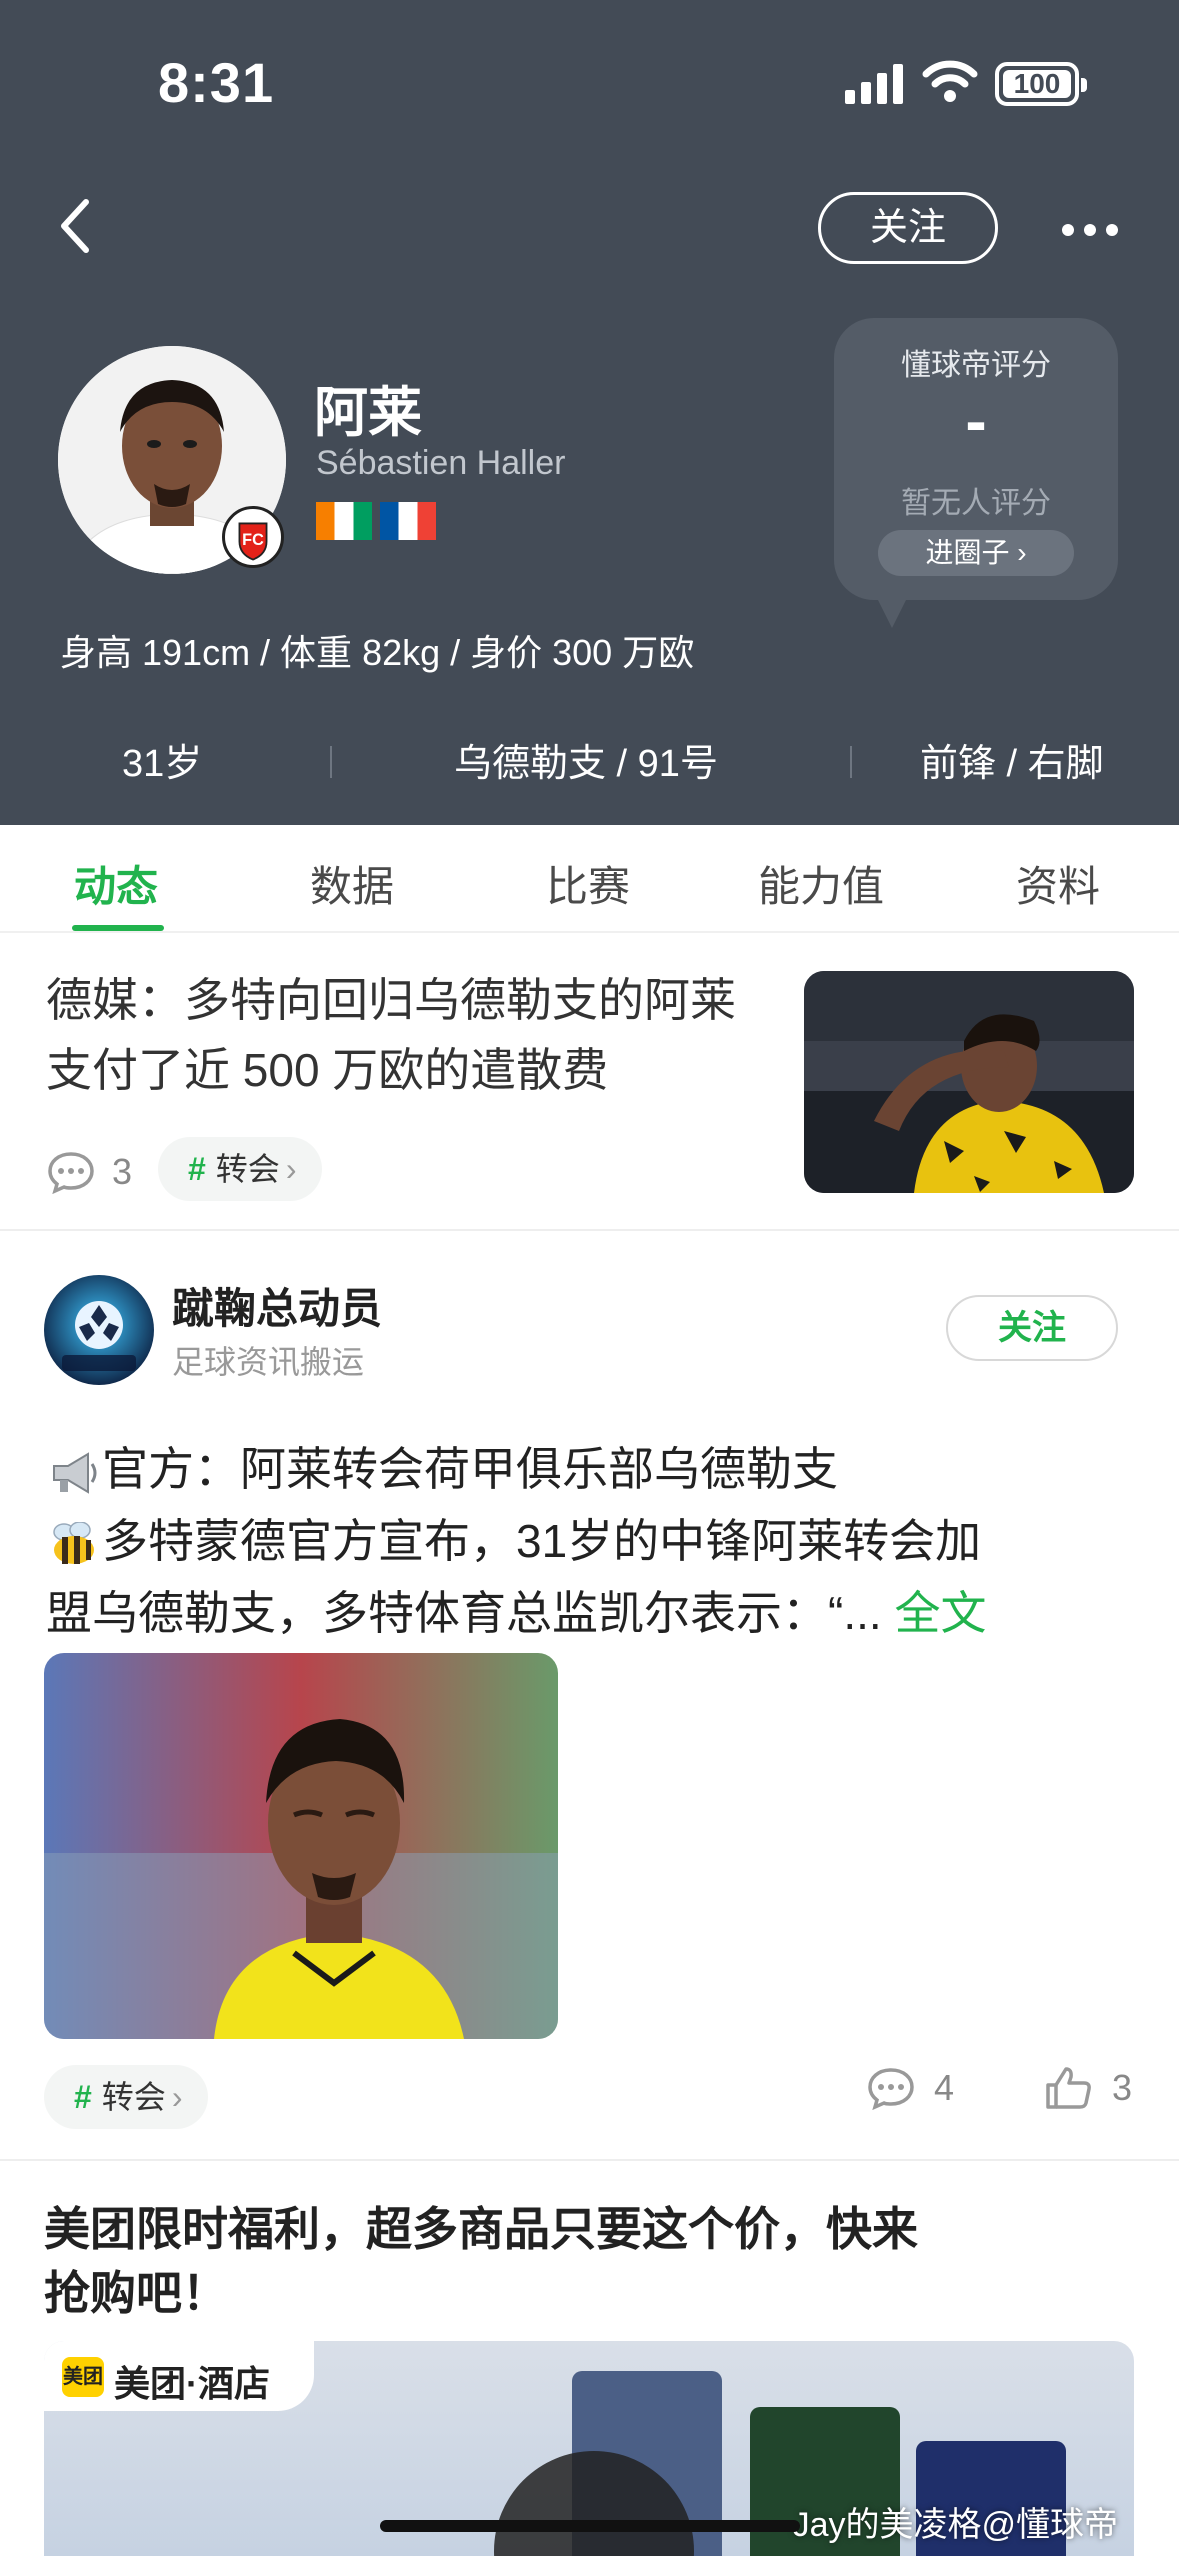 The height and width of the screenshot is (2556, 1179). I want to click on player-latin-name: Sébastien Haller, so click(441, 463).